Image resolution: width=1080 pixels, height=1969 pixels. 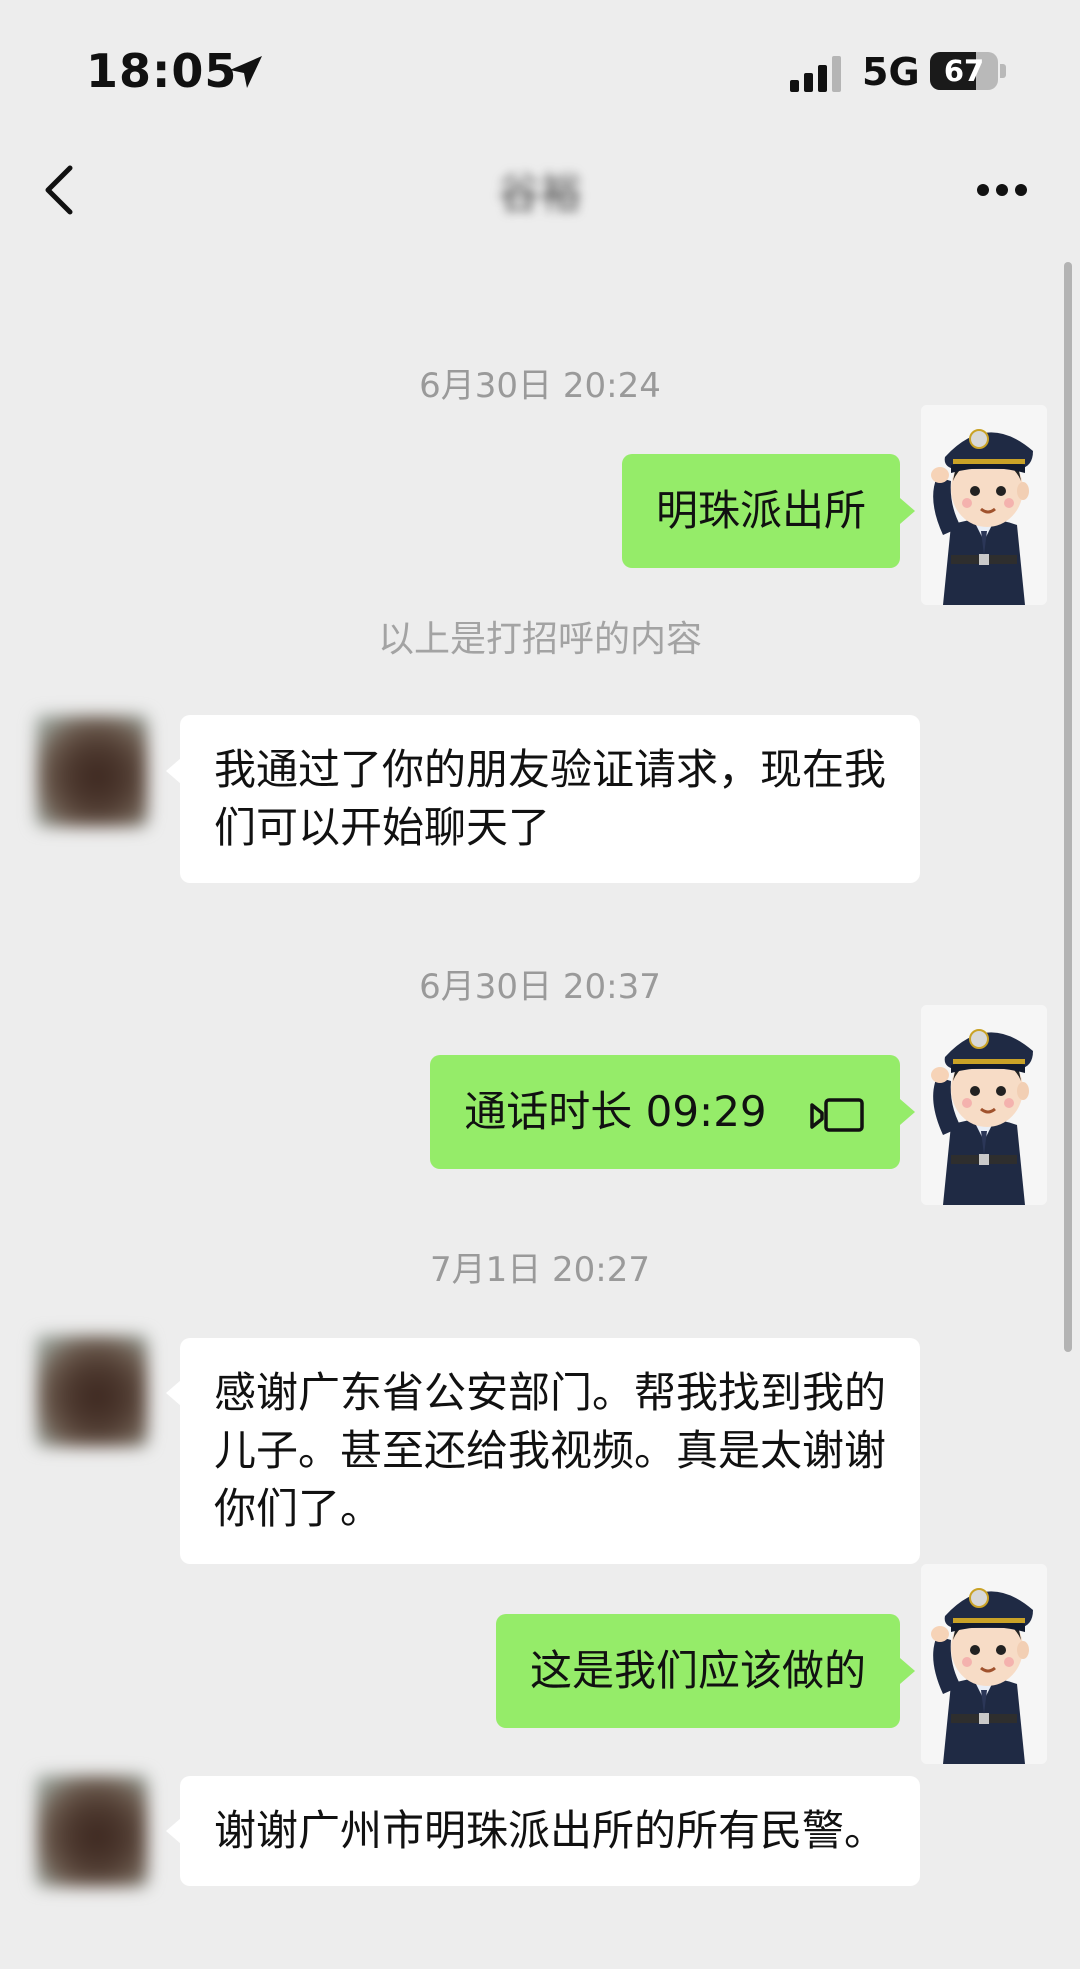 I want to click on received-message: 我通过了你的朋友验证请求，现在我们可以开始聊天了, so click(x=550, y=799).